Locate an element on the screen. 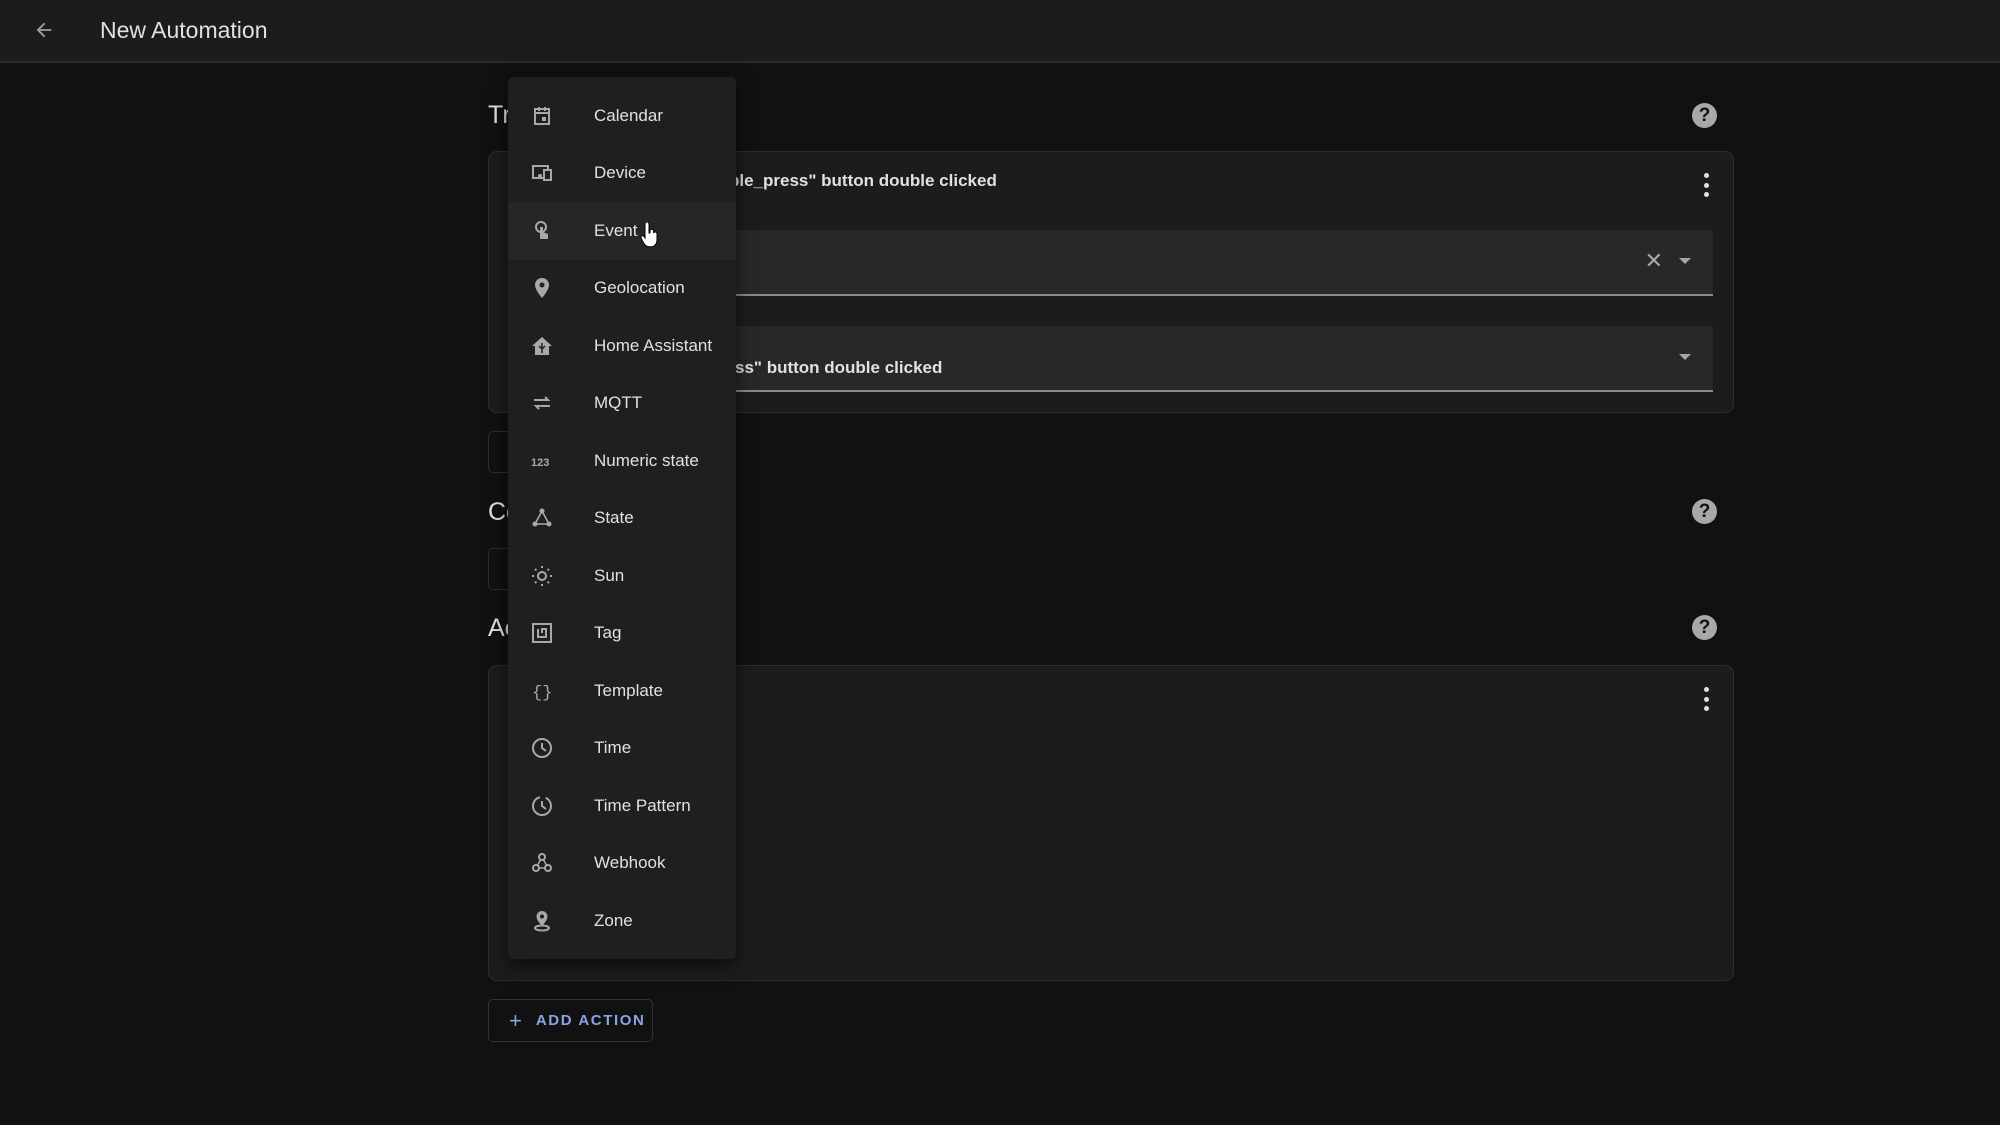  state-graph-icon is located at coordinates (542, 518).